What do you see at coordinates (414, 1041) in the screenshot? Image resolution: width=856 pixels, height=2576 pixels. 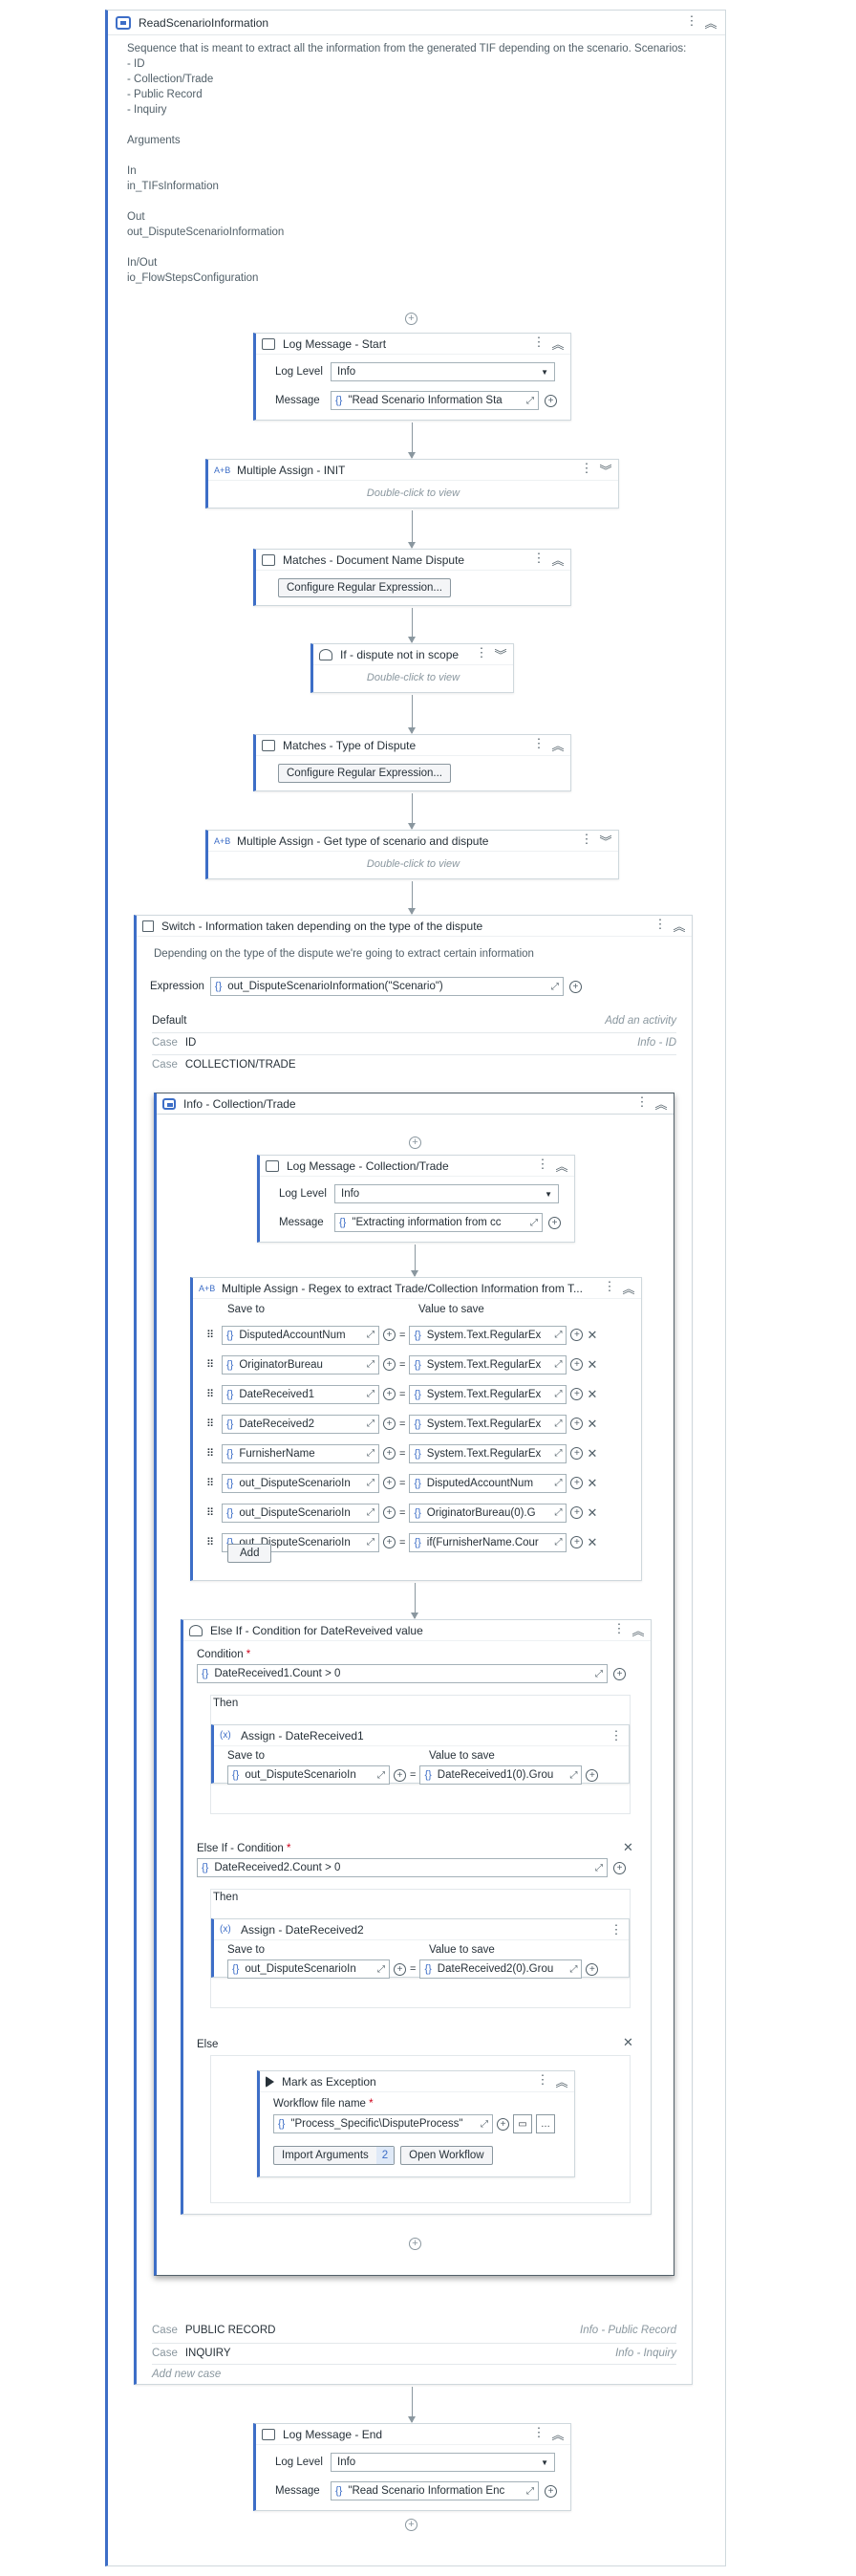 I see `case-row-id: Case ID Info - ID` at bounding box center [414, 1041].